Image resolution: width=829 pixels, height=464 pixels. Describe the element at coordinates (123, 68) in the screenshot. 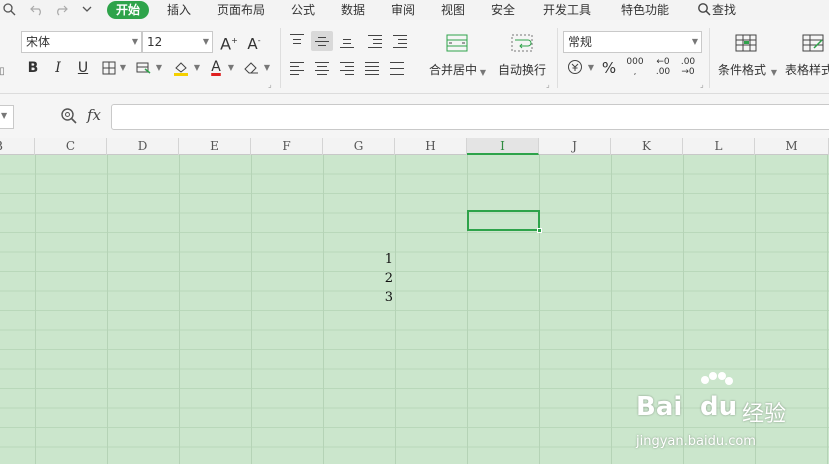

I see `borders-dropdown-icon: ▼` at that location.